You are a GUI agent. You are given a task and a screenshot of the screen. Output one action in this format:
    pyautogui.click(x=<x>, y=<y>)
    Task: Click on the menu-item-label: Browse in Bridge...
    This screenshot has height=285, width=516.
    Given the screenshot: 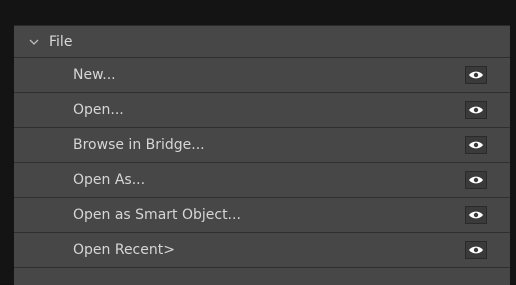 What is the action you would take?
    pyautogui.click(x=139, y=145)
    